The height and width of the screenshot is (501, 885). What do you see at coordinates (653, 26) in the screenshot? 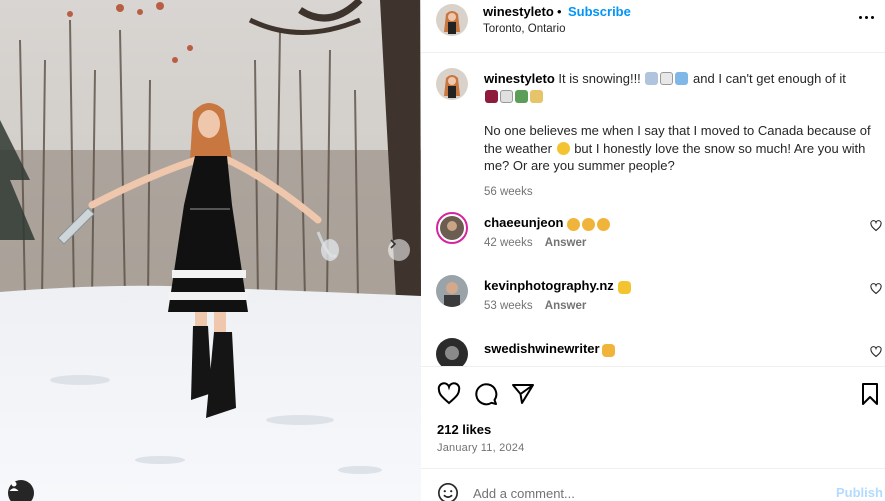
I see `post-header: winestyleto • Subscribe Toronto, Ontario` at bounding box center [653, 26].